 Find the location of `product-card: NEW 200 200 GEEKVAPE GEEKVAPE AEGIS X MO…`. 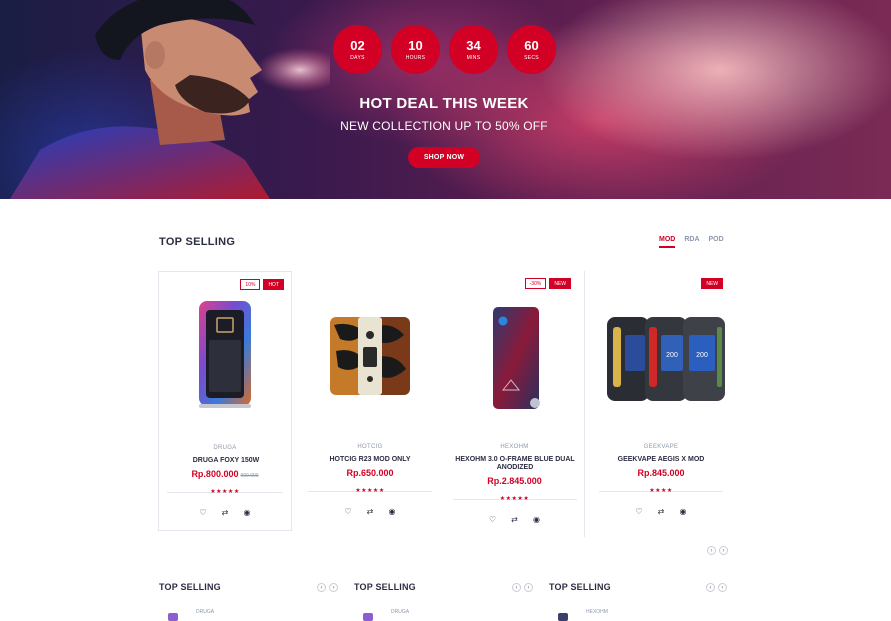

product-card: NEW 200 200 GEEKVAPE GEEKVAPE AEGIS X MO… is located at coordinates (661, 404).